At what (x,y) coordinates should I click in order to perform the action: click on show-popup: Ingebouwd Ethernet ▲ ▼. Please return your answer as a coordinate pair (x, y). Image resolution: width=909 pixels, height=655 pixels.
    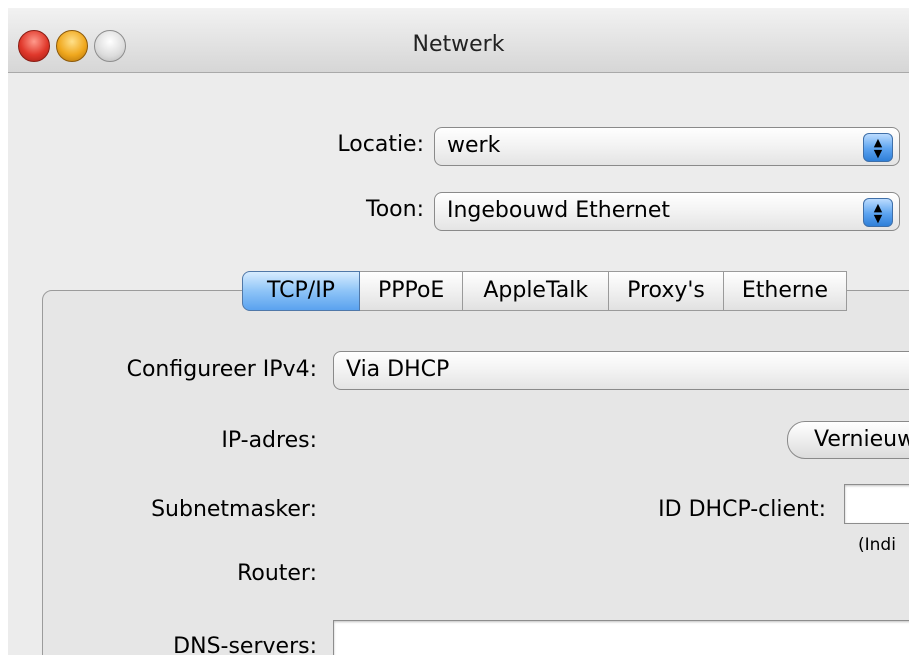
    Looking at the image, I should click on (667, 211).